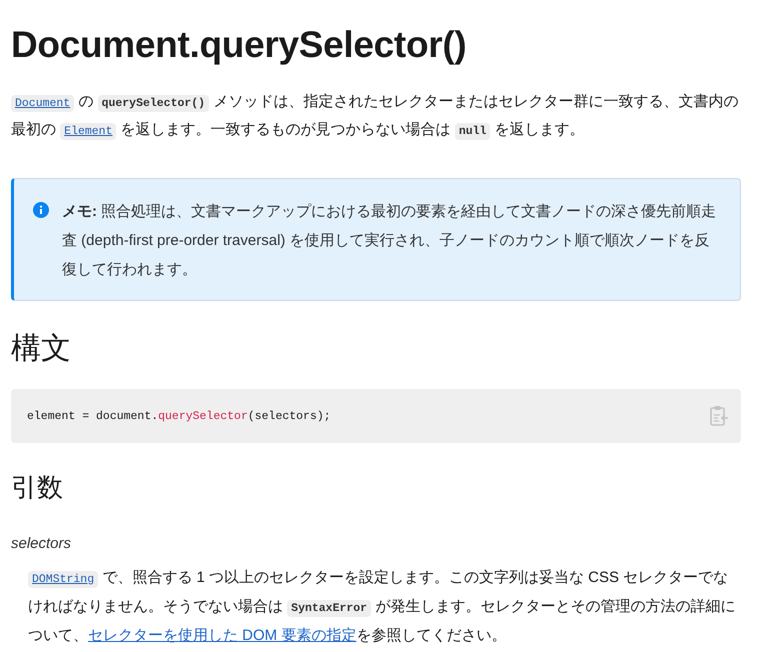 The image size is (768, 652). I want to click on code-line: element = document.querySelector(selectors);, so click(179, 416).